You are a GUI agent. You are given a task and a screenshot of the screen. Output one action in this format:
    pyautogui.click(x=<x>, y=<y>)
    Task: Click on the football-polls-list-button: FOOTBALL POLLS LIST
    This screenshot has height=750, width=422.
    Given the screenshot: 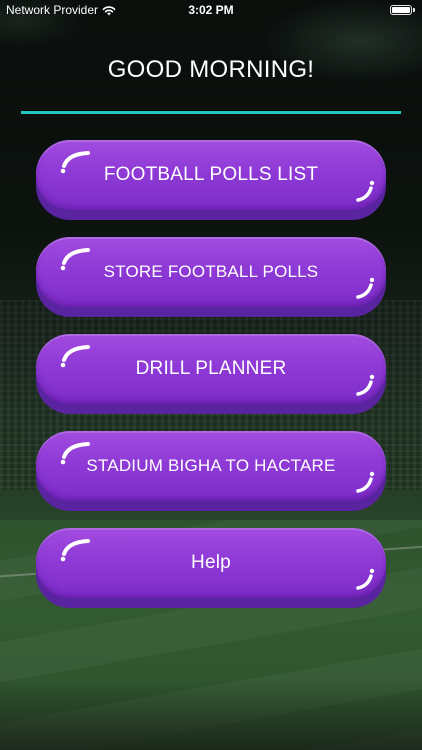 What is the action you would take?
    pyautogui.click(x=211, y=180)
    